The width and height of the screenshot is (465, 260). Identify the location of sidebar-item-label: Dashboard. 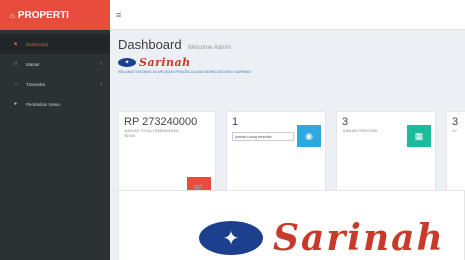
(37, 44).